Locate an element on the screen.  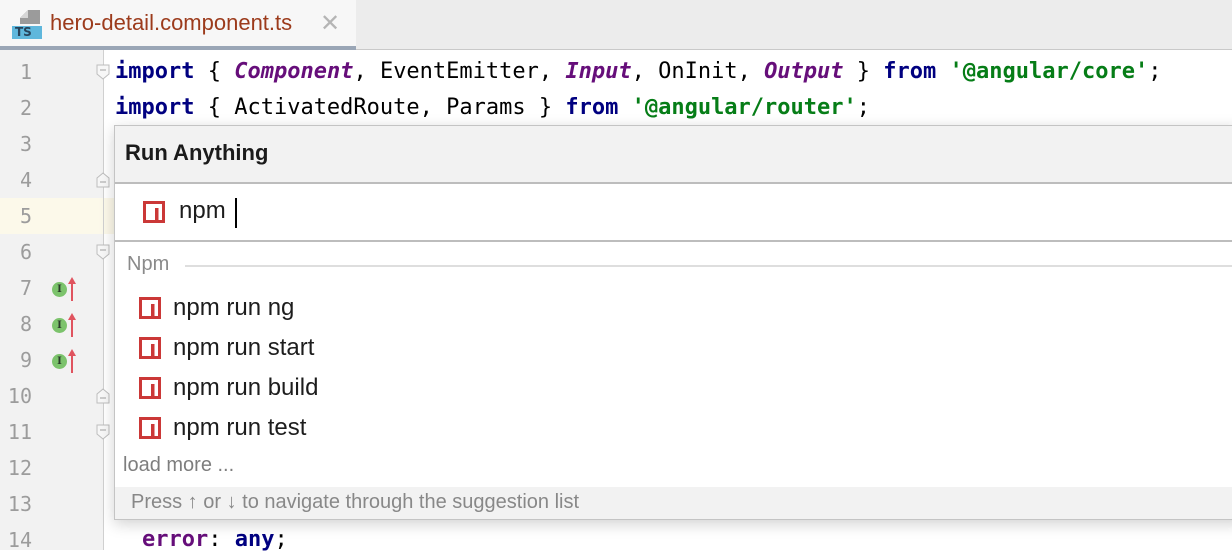
code-line-14: error: any; is located at coordinates (215, 540).